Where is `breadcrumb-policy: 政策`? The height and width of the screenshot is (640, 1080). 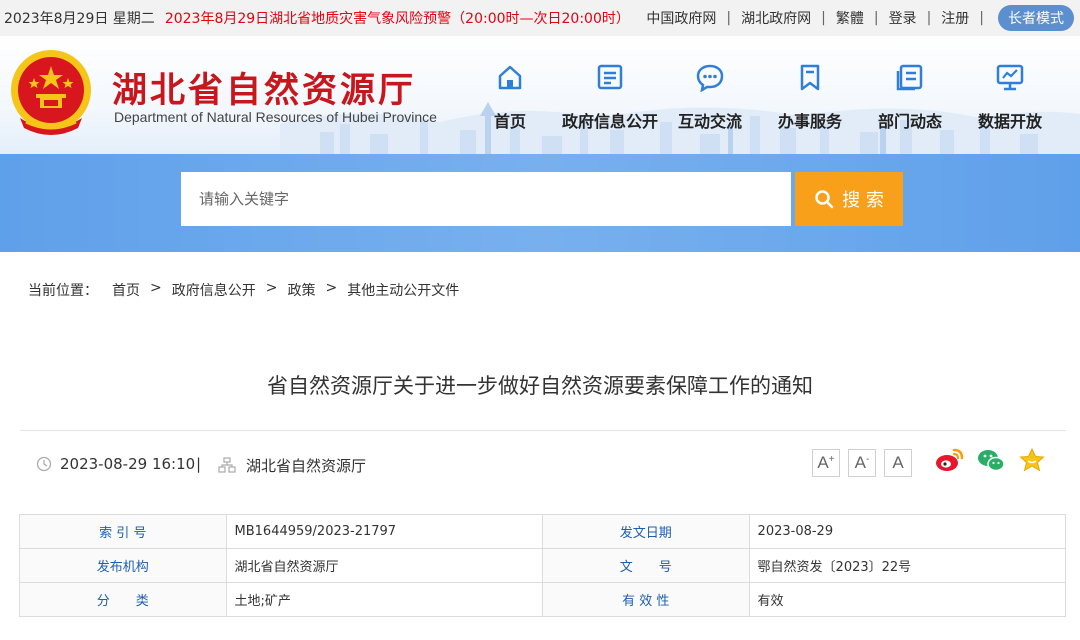 breadcrumb-policy: 政策 is located at coordinates (301, 290).